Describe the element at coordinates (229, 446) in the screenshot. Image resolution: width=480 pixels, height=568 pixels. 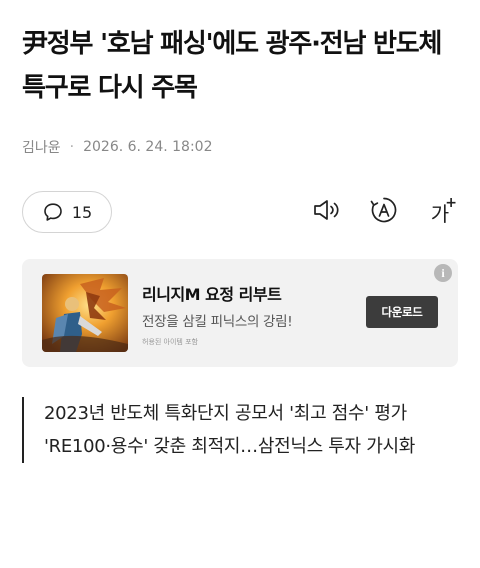
I see `summary-line: 'RE100·용수' 갖춘 최적지…삼전닉스 투자 가시화` at that location.